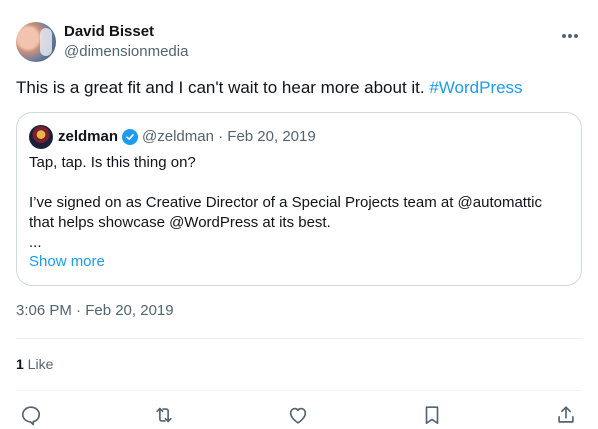 Image resolution: width=598 pixels, height=429 pixels. What do you see at coordinates (112, 162) in the screenshot?
I see `quoted-line: Tap, tap. Is this thing on?` at bounding box center [112, 162].